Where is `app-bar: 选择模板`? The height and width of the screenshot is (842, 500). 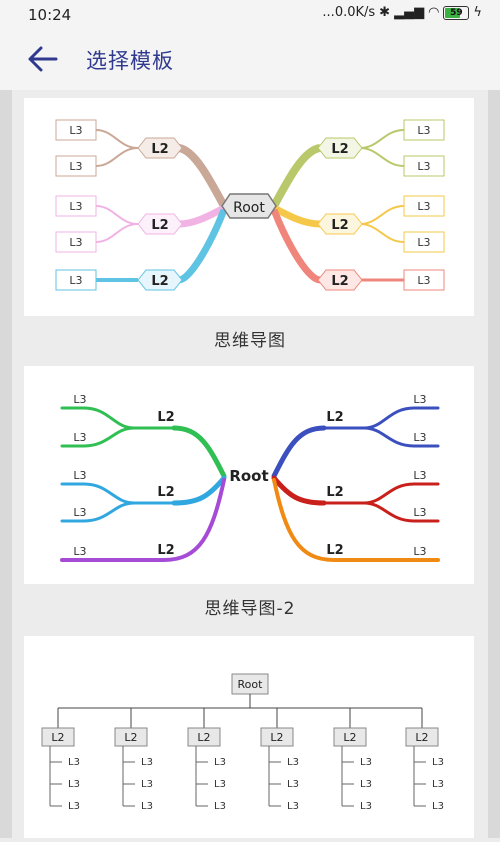
app-bar: 选择模板 is located at coordinates (250, 59).